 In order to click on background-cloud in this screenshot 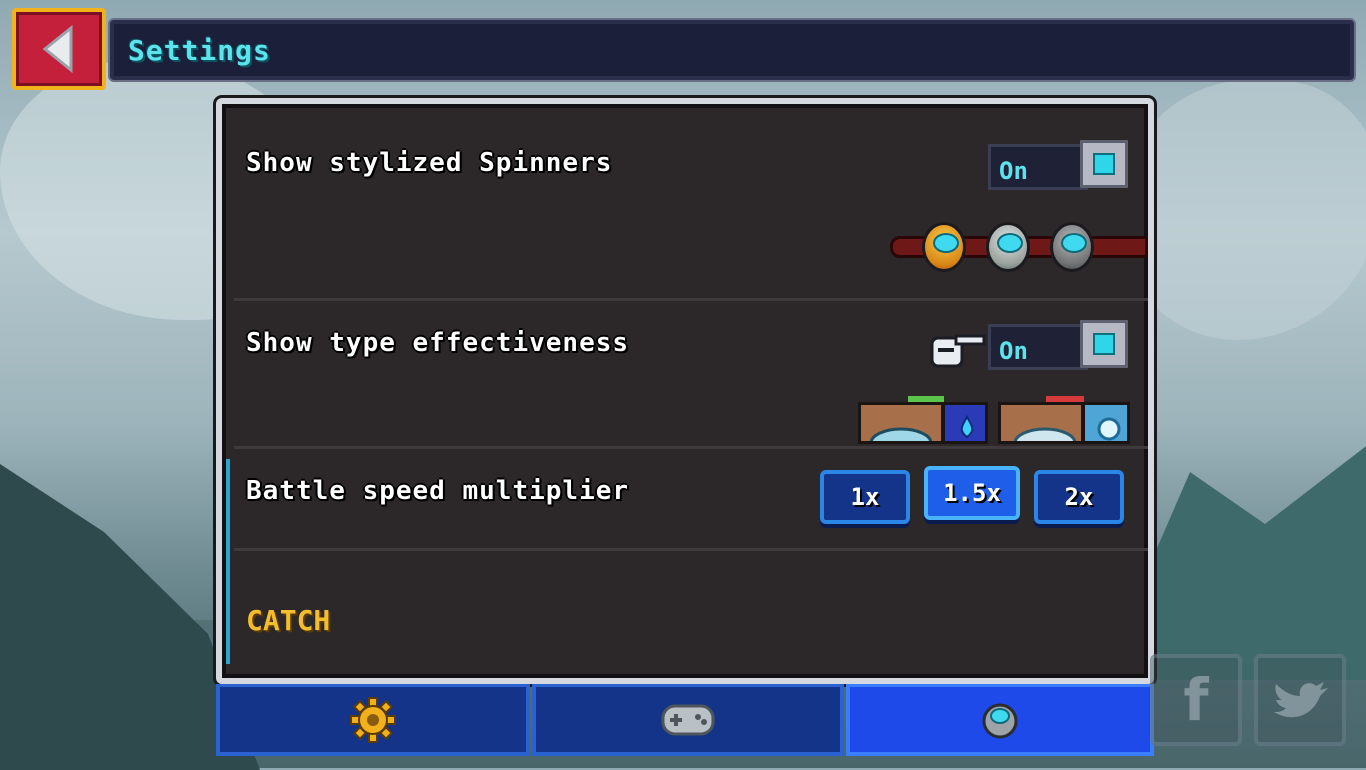, I will do `click(1243, 210)`.